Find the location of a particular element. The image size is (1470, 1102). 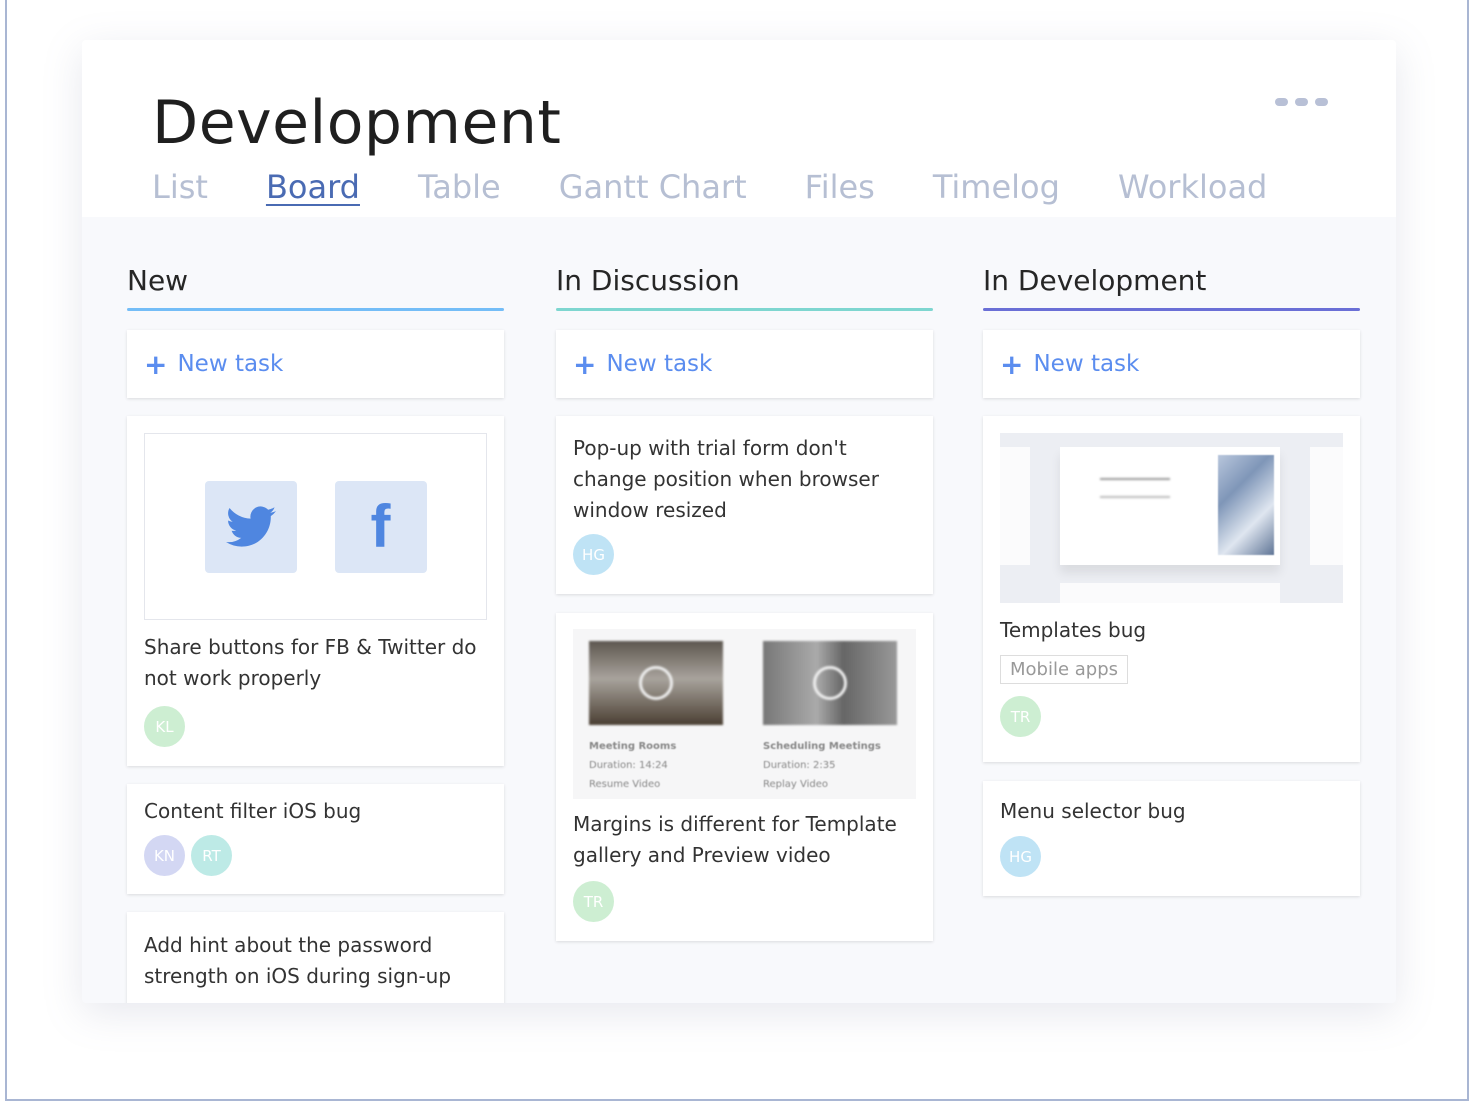

task-card: Templates bug Mobile apps TR is located at coordinates (1171, 589).